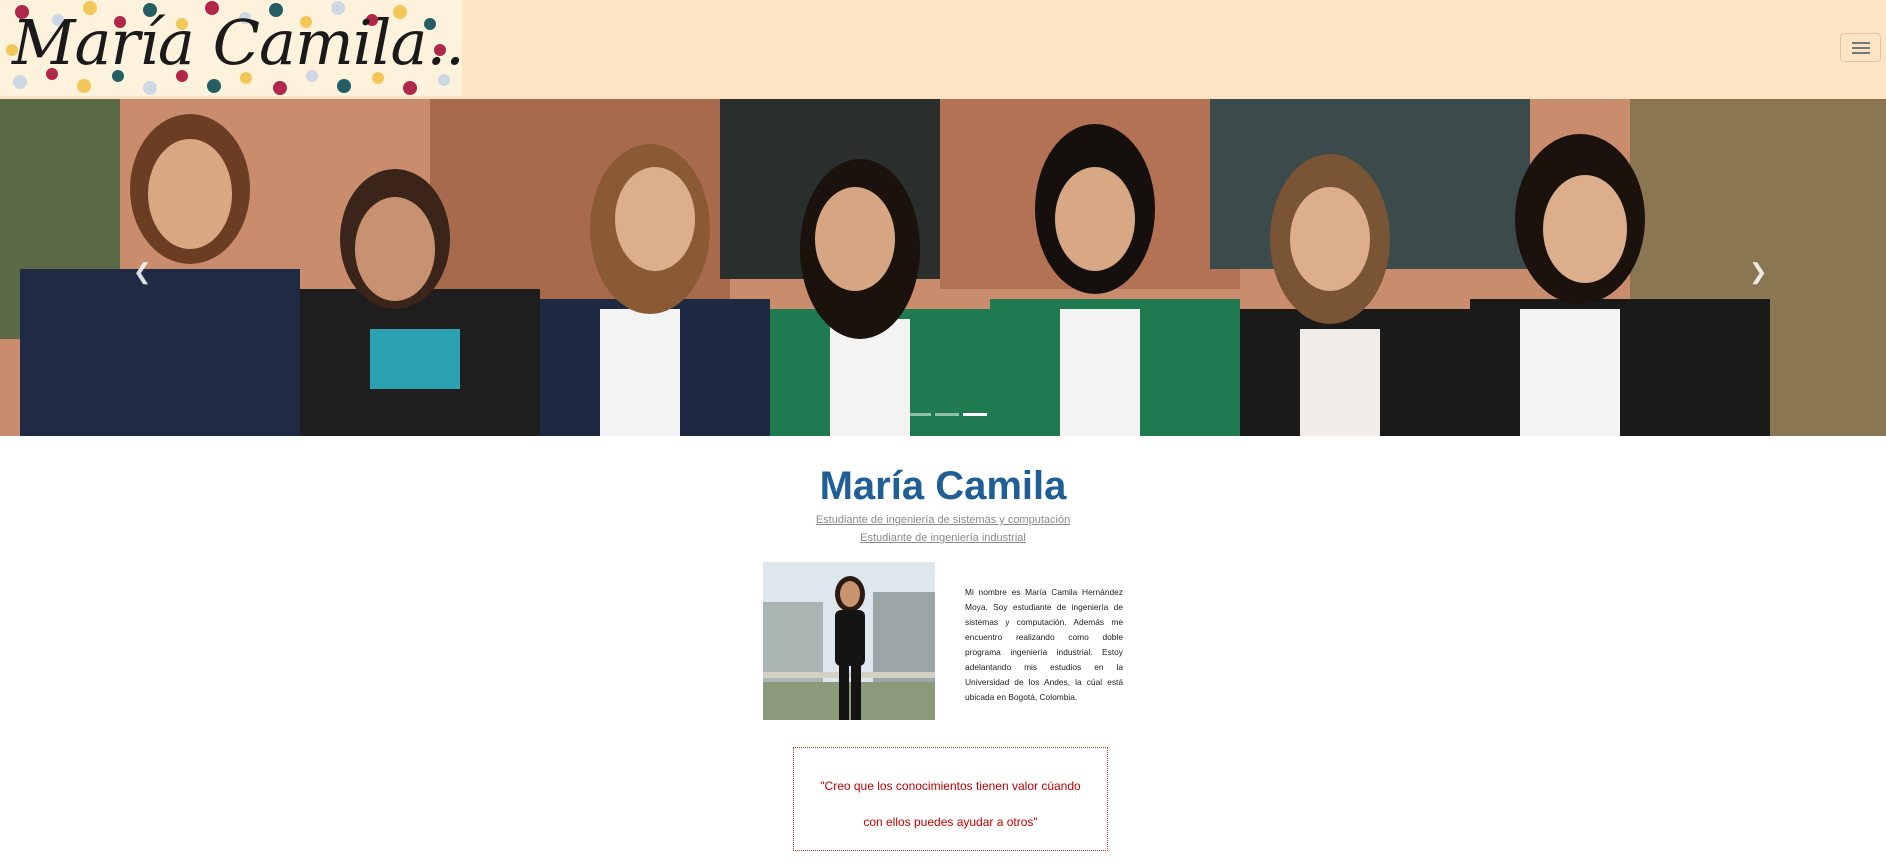 Image resolution: width=1886 pixels, height=864 pixels. I want to click on navbar-toggle-button, so click(1860, 47).